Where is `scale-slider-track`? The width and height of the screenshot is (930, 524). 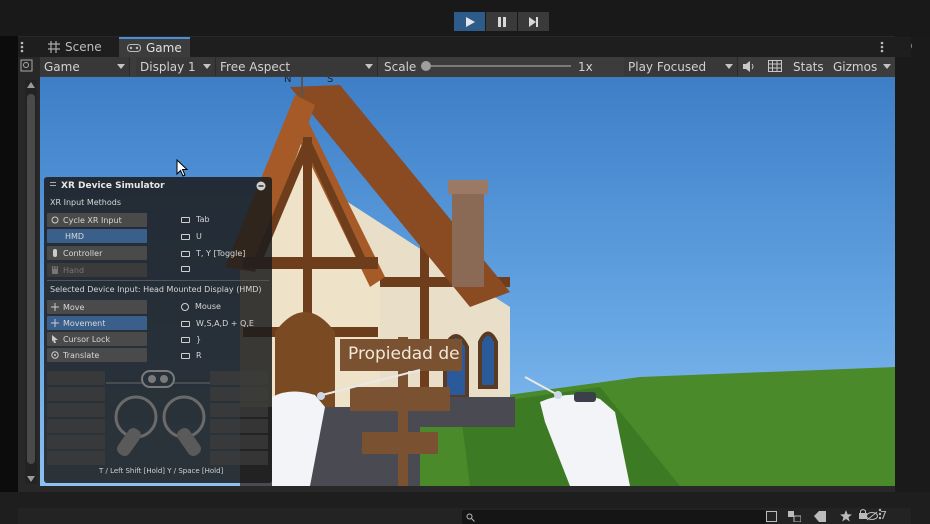
scale-slider-track is located at coordinates (497, 66).